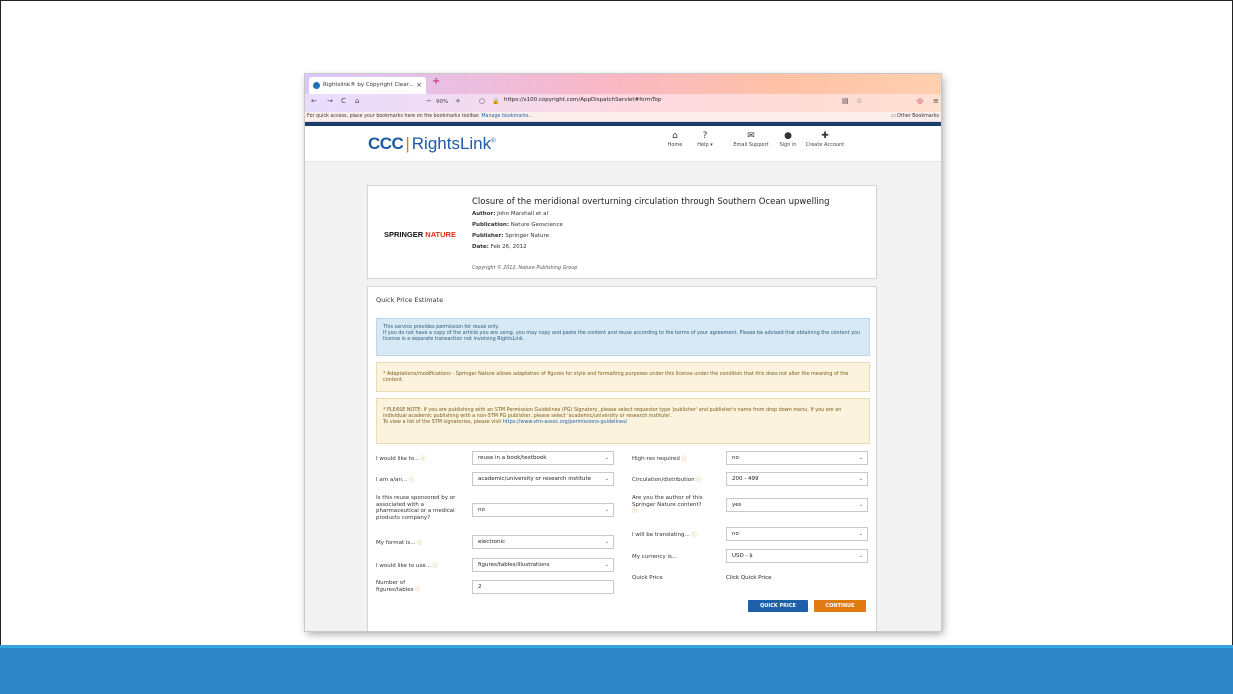 The height and width of the screenshot is (694, 1233). I want to click on format-value: electronic, so click(492, 542).